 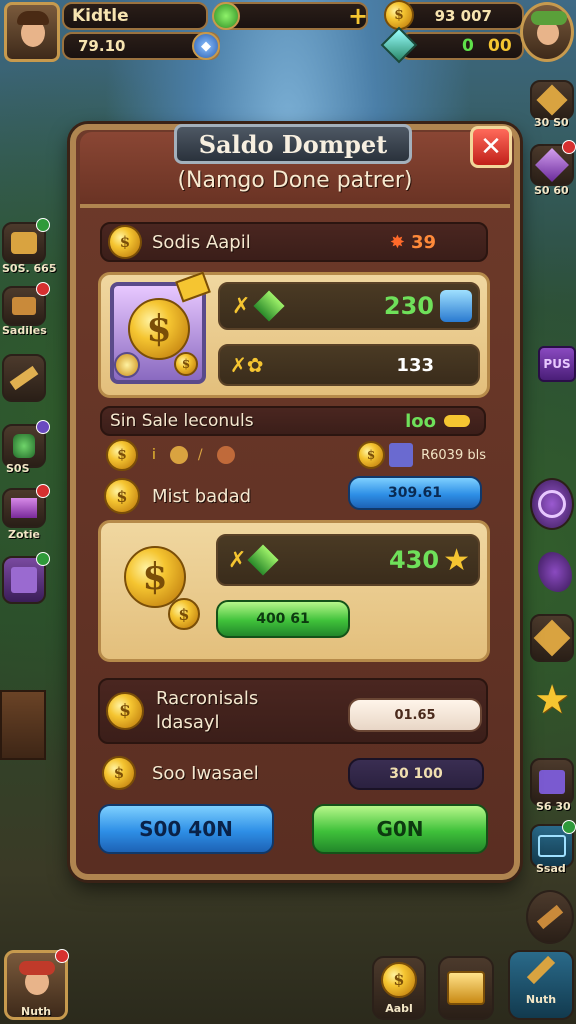 I want to click on treasure-frame: $ $, so click(x=160, y=327).